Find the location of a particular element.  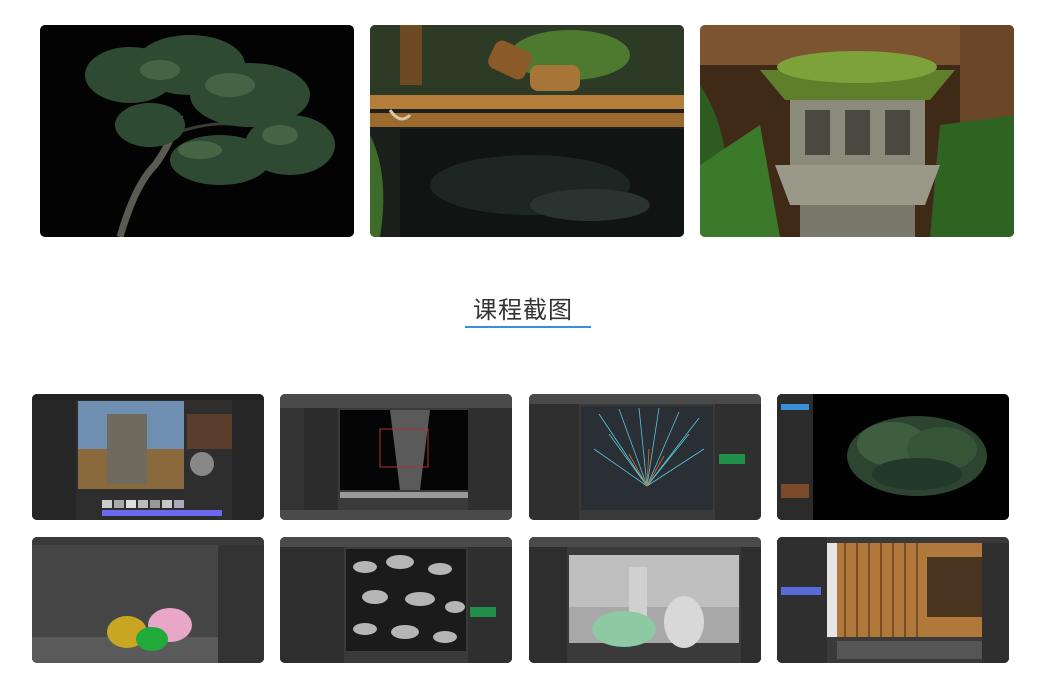

hero-image-stone-lantern is located at coordinates (857, 131).